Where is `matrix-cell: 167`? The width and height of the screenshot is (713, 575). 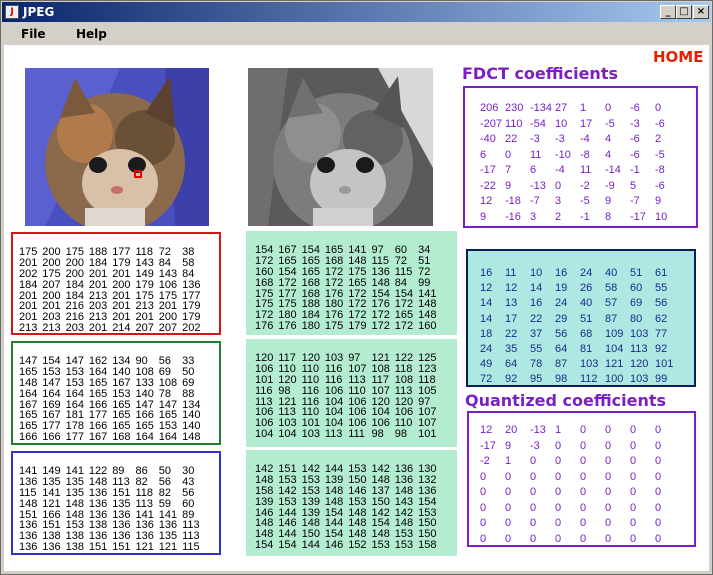
matrix-cell: 167 is located at coordinates (98, 437).